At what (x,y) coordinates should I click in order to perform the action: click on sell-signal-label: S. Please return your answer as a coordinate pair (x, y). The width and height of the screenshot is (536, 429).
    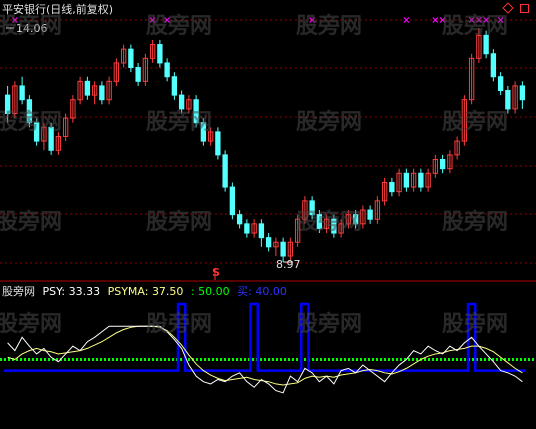
    Looking at the image, I should click on (216, 272).